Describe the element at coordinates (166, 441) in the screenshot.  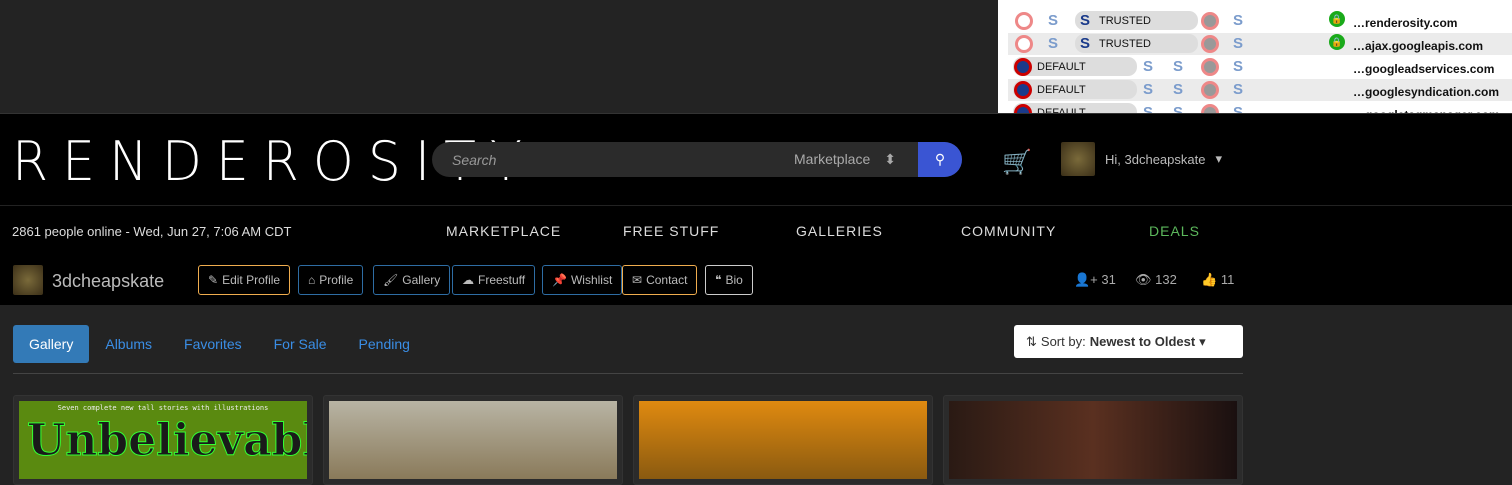
I see `thumbnail-title: Unbelievable` at that location.